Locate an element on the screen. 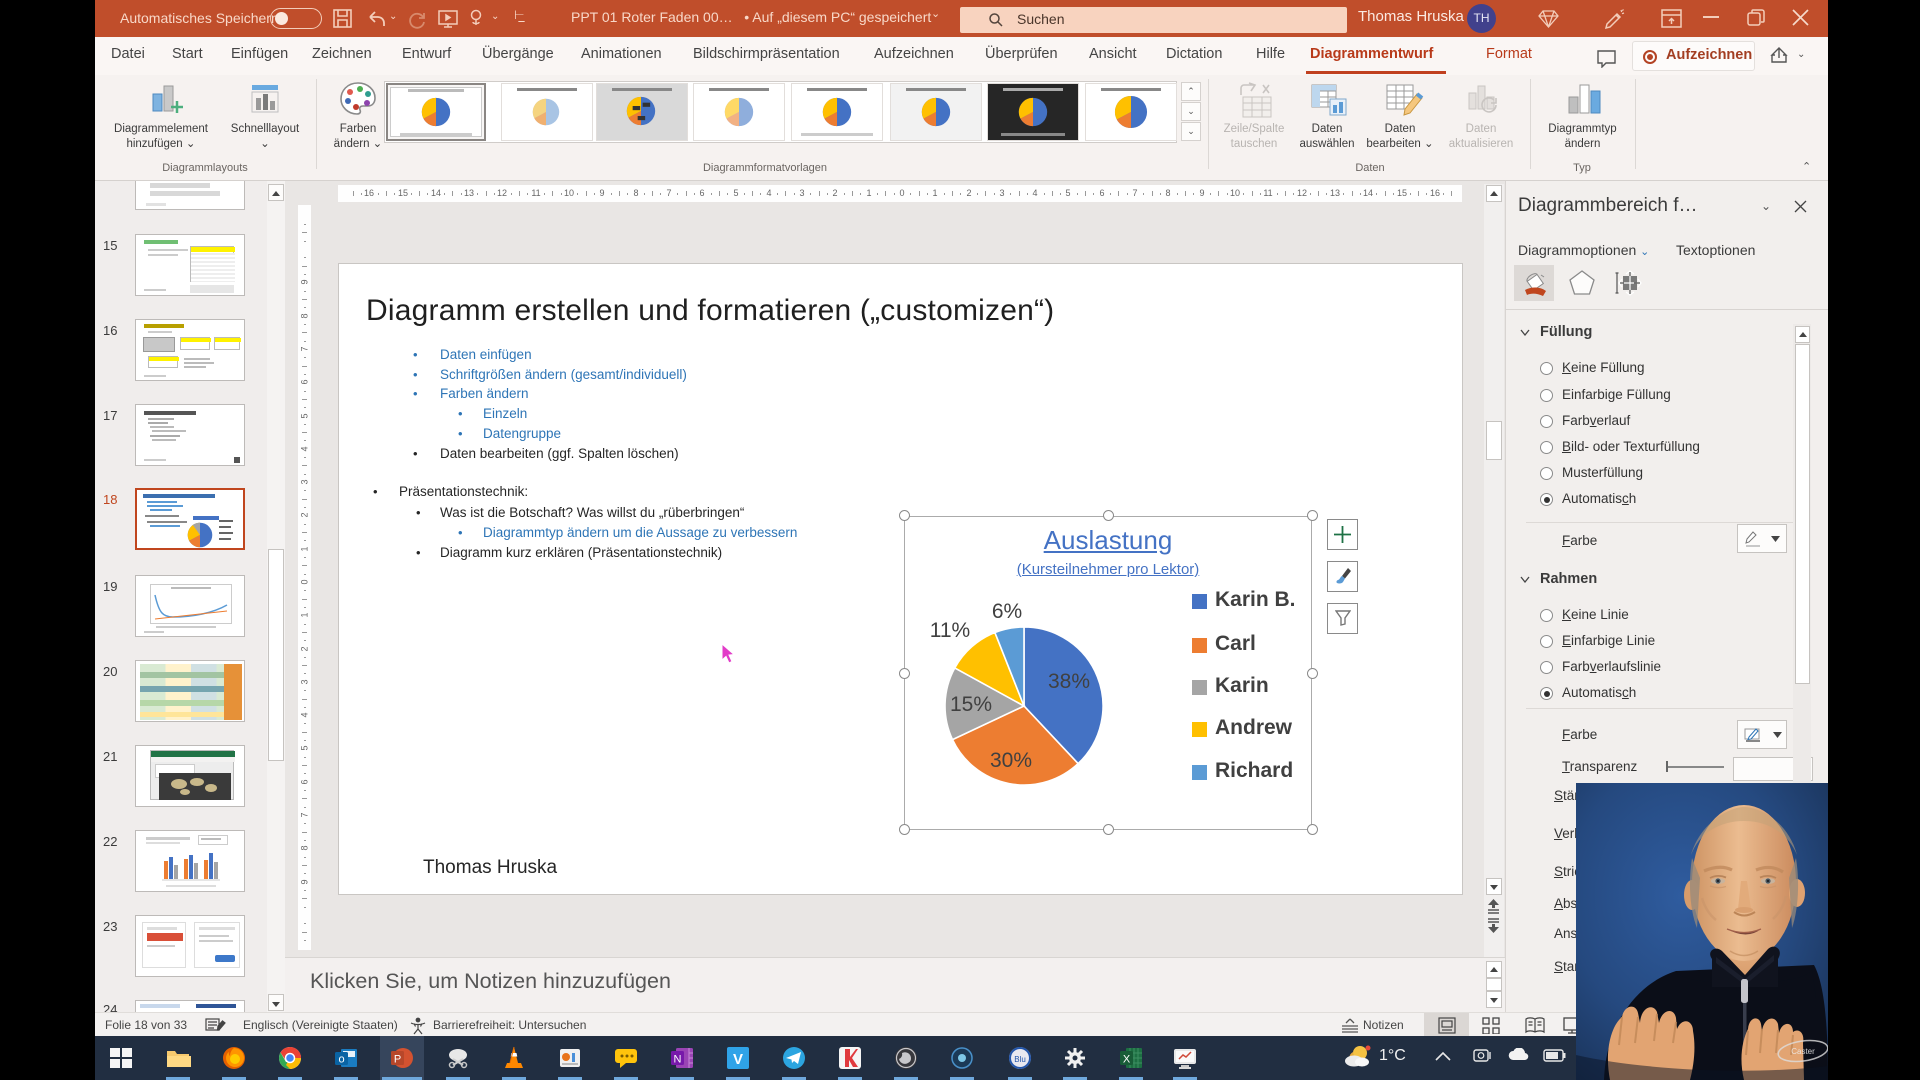 This screenshot has height=1080, width=1920. svg-text: P is located at coordinates (397, 1060).